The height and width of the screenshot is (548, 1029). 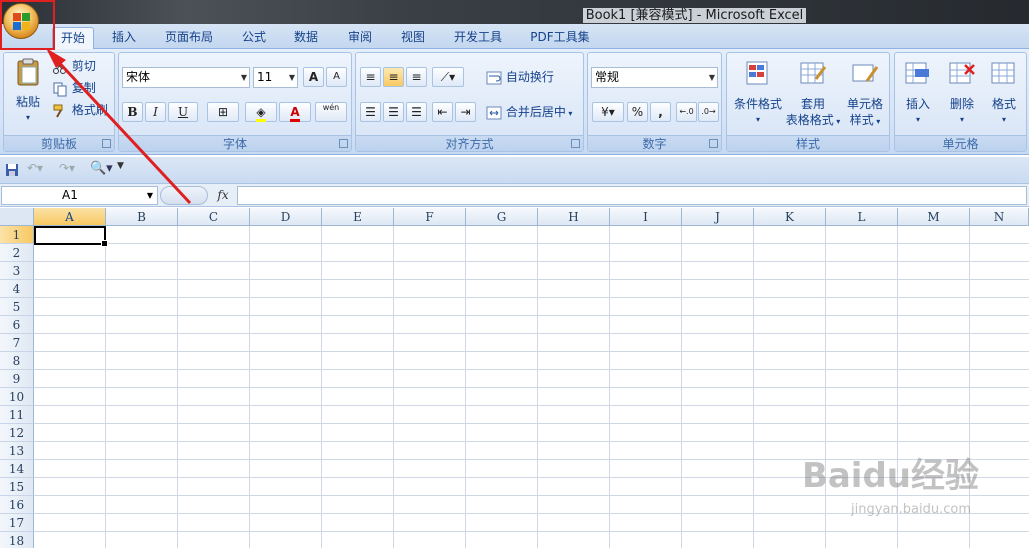 I want to click on row-header: 11, so click(x=17, y=415).